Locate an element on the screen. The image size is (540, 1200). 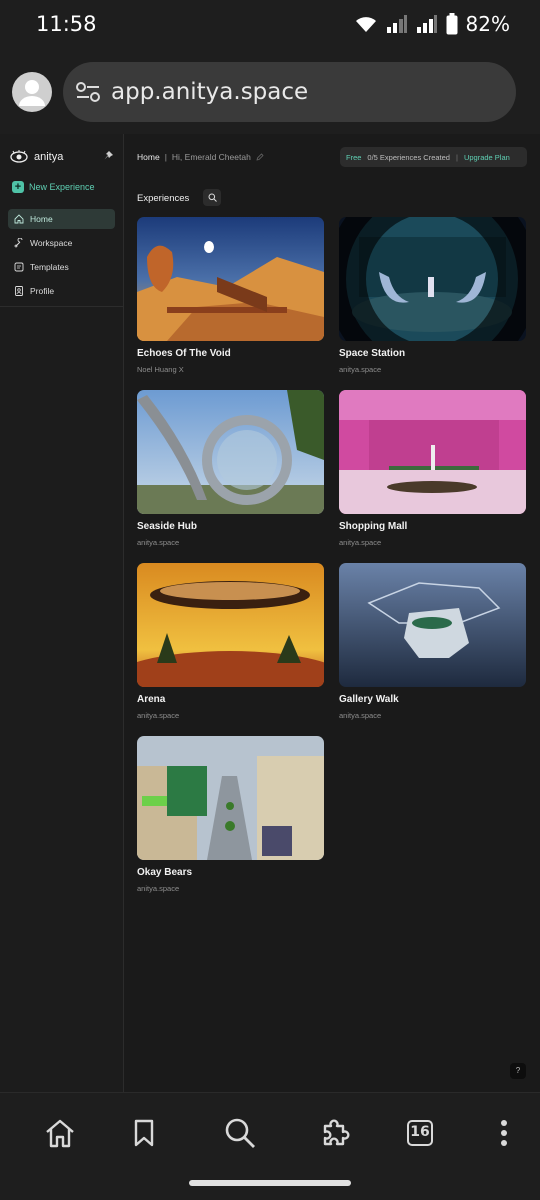
bookmark-icon is located at coordinates (144, 1133).